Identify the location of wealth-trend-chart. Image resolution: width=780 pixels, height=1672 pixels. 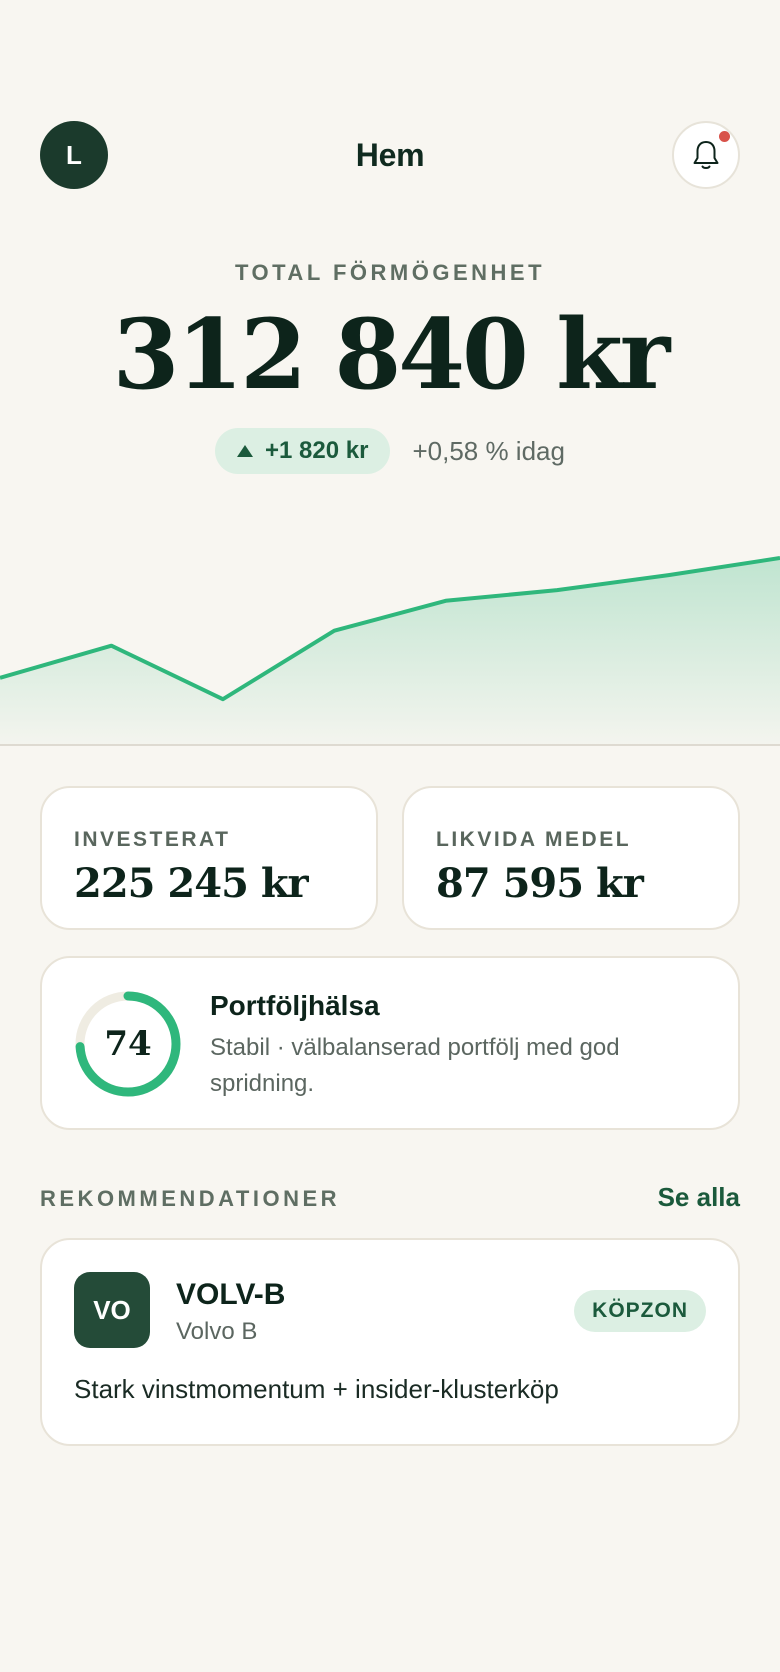
(390, 651).